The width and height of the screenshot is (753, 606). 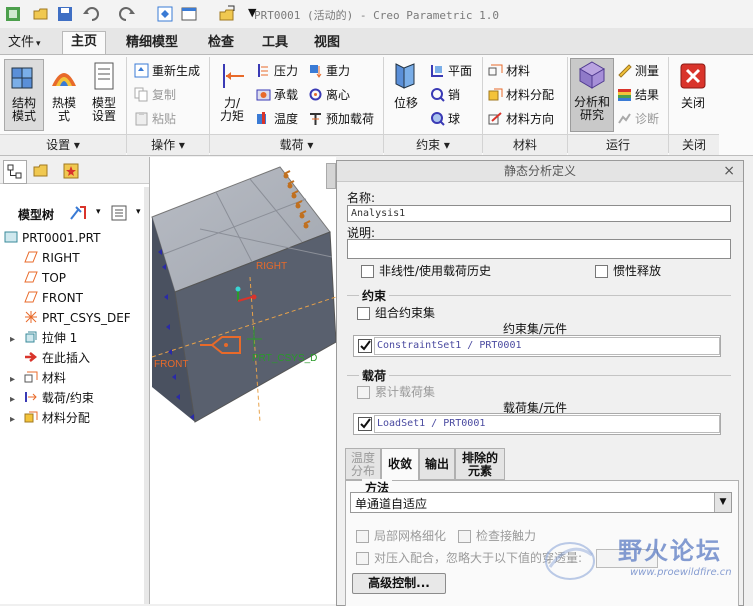 What do you see at coordinates (168, 144) in the screenshot?
I see `group-operations-label: 操作 ▾` at bounding box center [168, 144].